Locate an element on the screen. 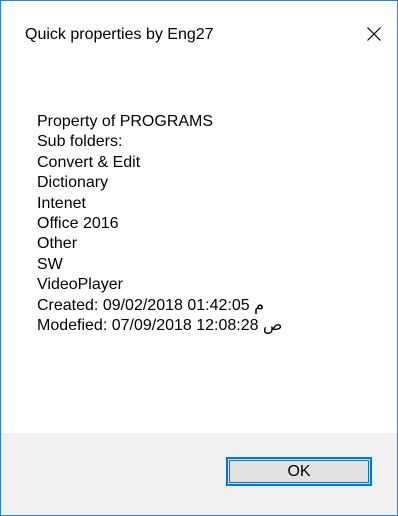 The width and height of the screenshot is (398, 516). title-bar: Quick properties by Eng27 is located at coordinates (199, 31).